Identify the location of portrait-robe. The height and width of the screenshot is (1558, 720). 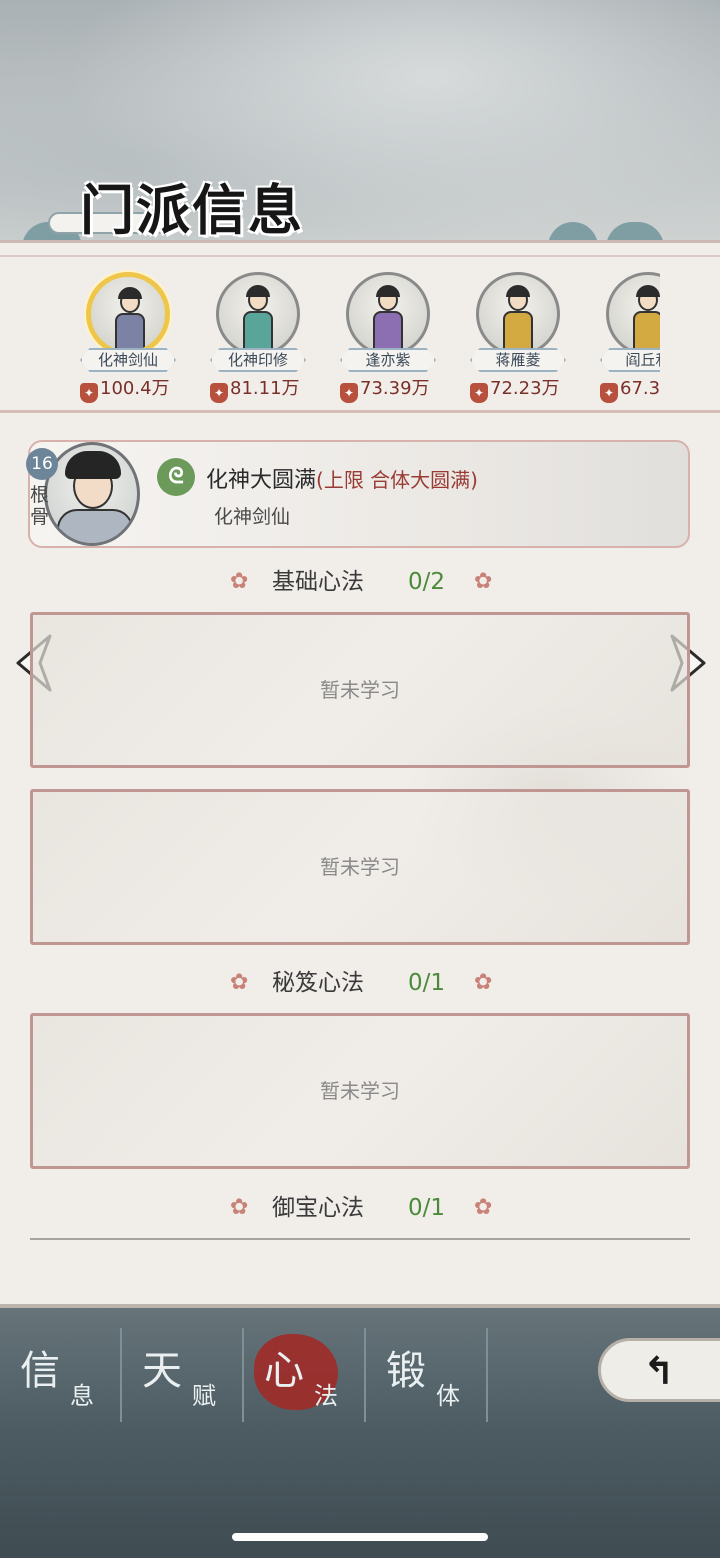
(95, 526).